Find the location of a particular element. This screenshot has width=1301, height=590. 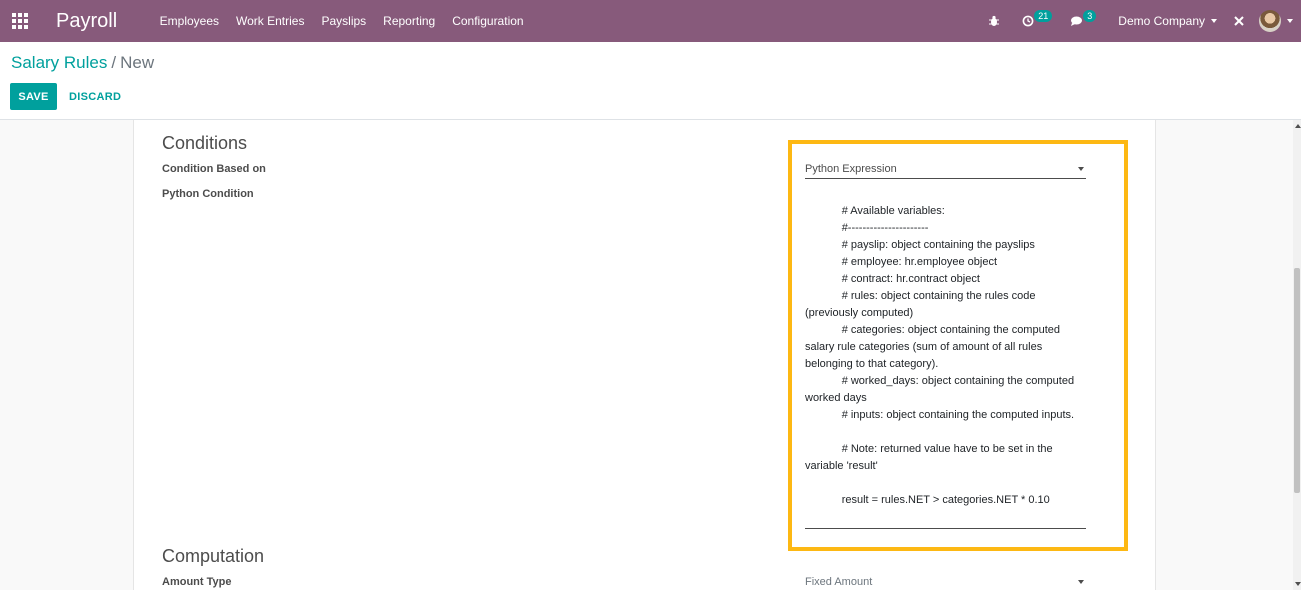

menu-item-payslips: Payslips is located at coordinates (344, 21).